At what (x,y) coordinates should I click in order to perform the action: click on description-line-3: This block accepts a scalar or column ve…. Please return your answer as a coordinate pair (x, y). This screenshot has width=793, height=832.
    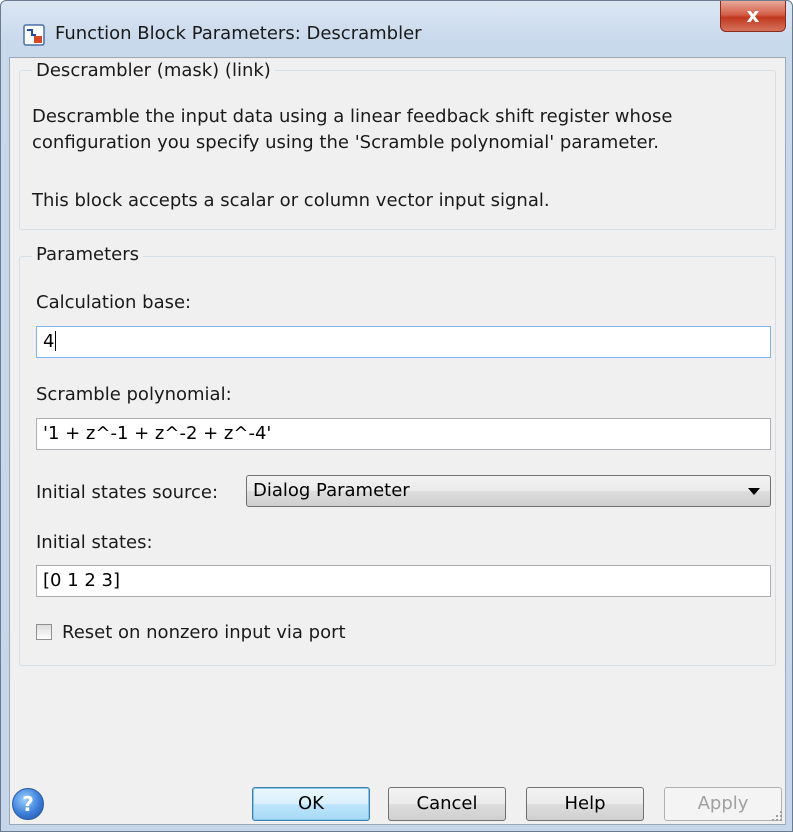
    Looking at the image, I should click on (291, 200).